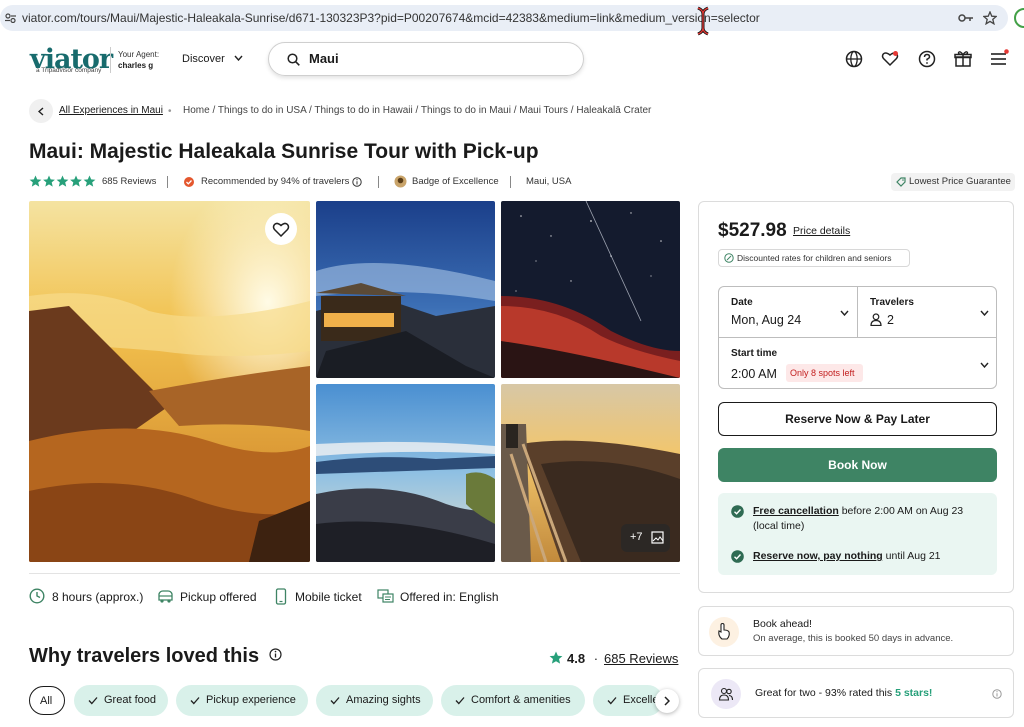  Describe the element at coordinates (999, 59) in the screenshot. I see `menu-icon` at that location.